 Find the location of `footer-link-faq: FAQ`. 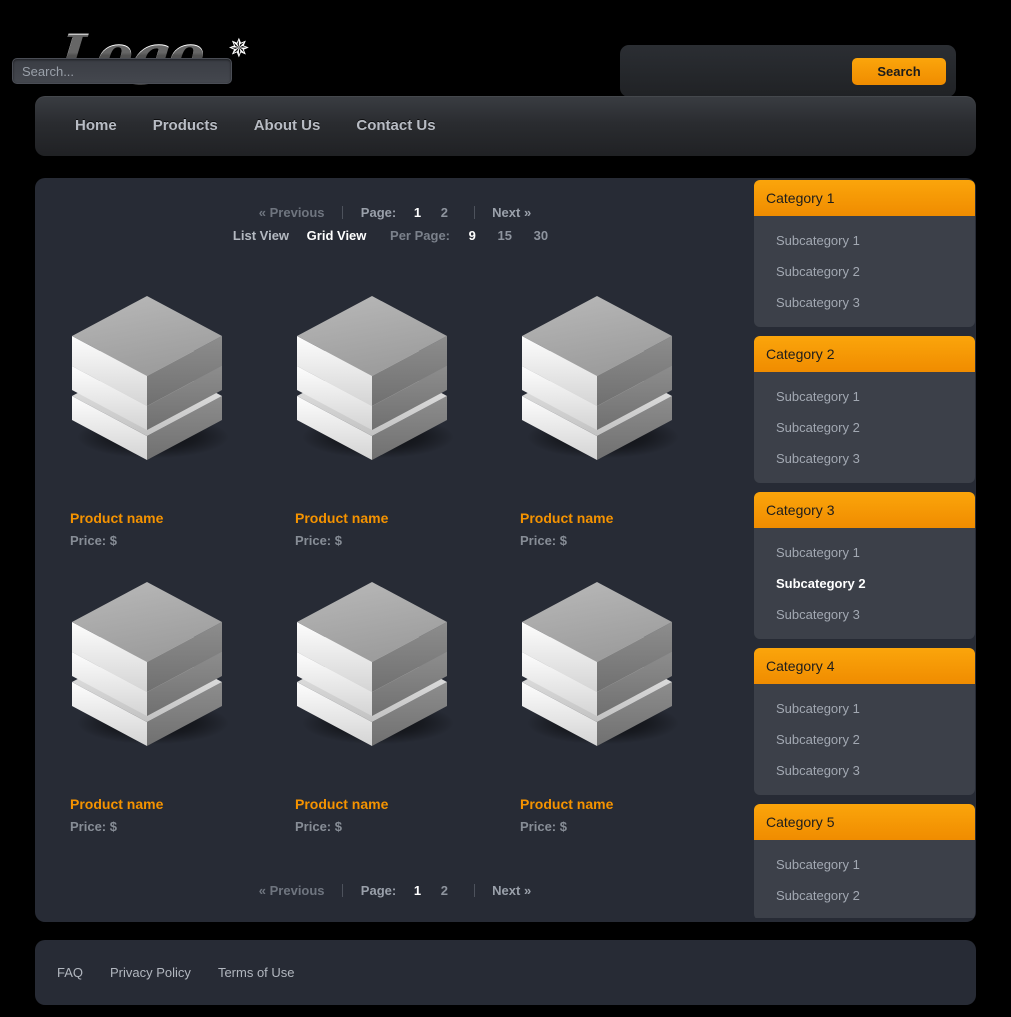

footer-link-faq: FAQ is located at coordinates (70, 972).